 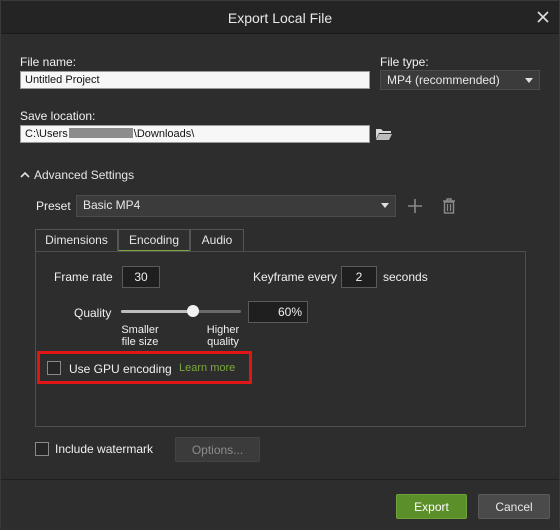 I want to click on dialog-title: Export Local File, so click(x=280, y=18).